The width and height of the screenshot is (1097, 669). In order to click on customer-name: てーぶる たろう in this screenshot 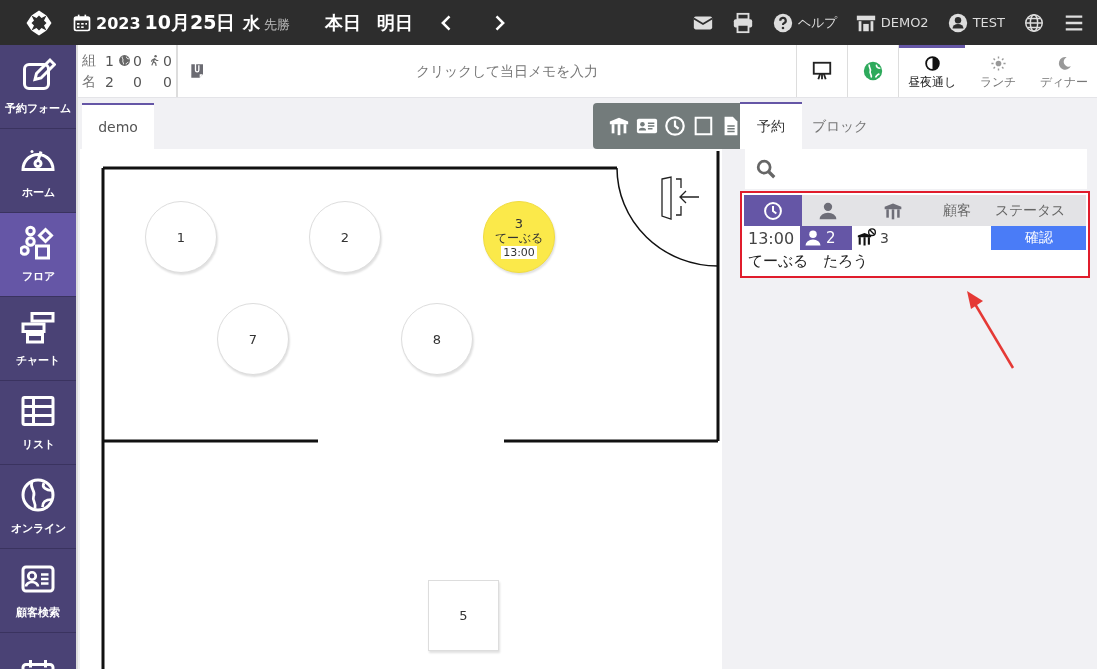, I will do `click(808, 261)`.